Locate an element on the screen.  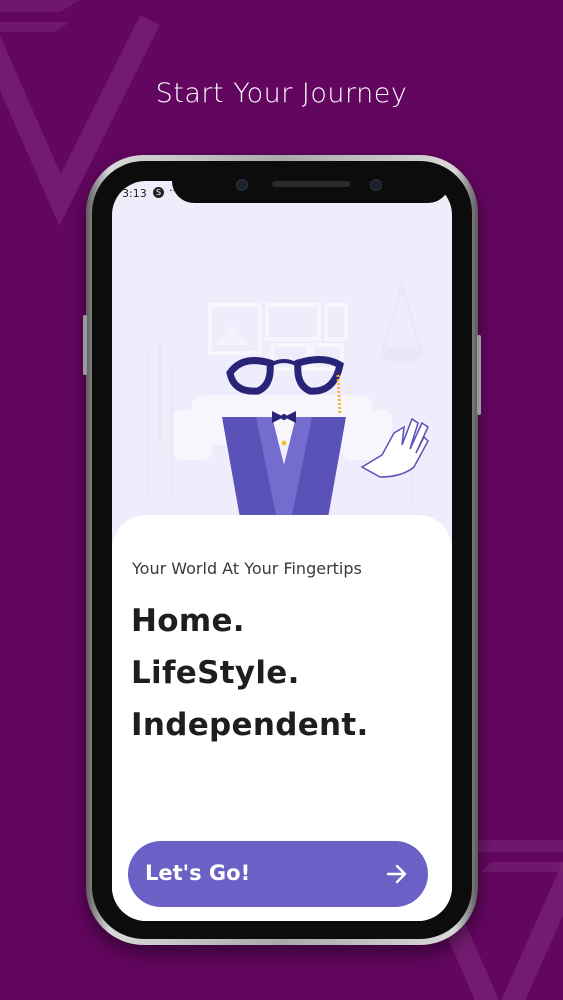
arrow-right-icon is located at coordinates (396, 874).